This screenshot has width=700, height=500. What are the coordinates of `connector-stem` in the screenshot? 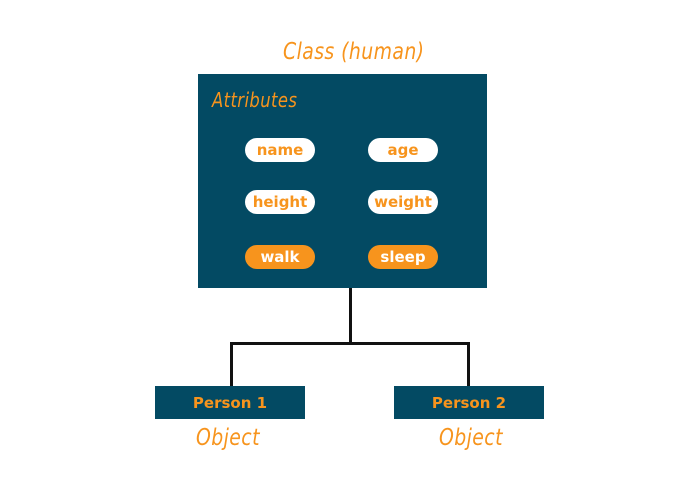 It's located at (350, 316).